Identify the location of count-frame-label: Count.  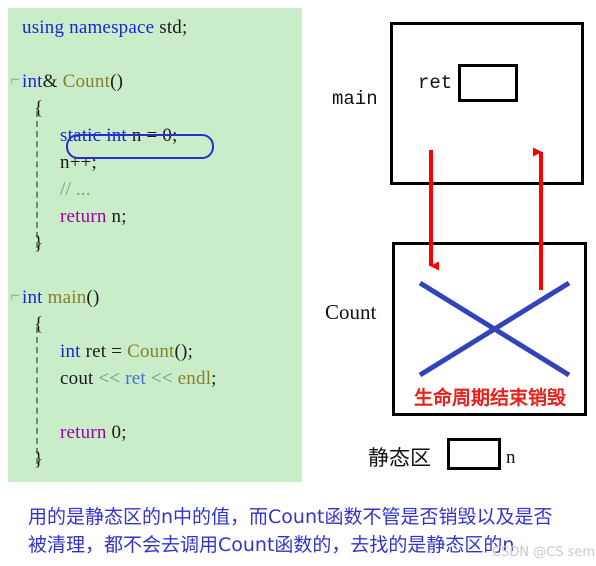
(351, 312).